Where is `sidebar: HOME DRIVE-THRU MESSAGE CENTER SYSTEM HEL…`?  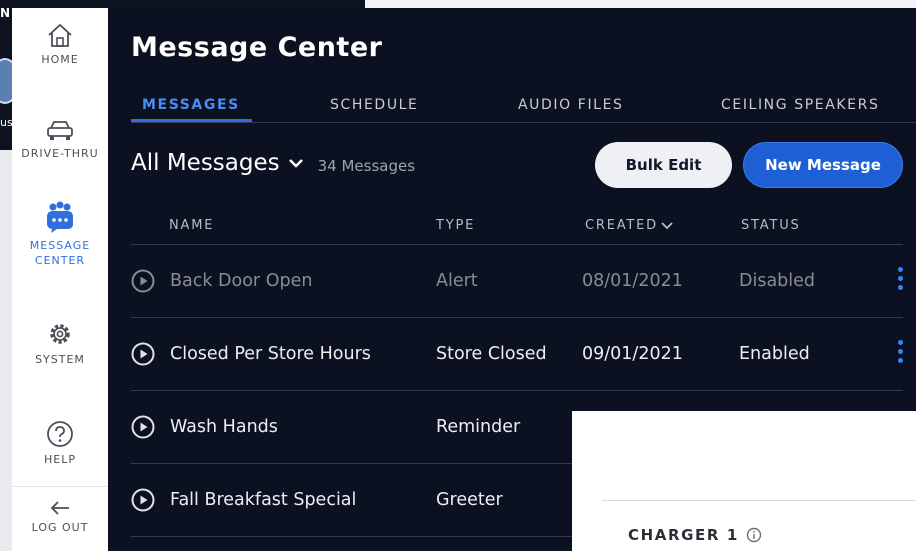
sidebar: HOME DRIVE-THRU MESSAGE CENTER SYSTEM HEL… is located at coordinates (60, 279).